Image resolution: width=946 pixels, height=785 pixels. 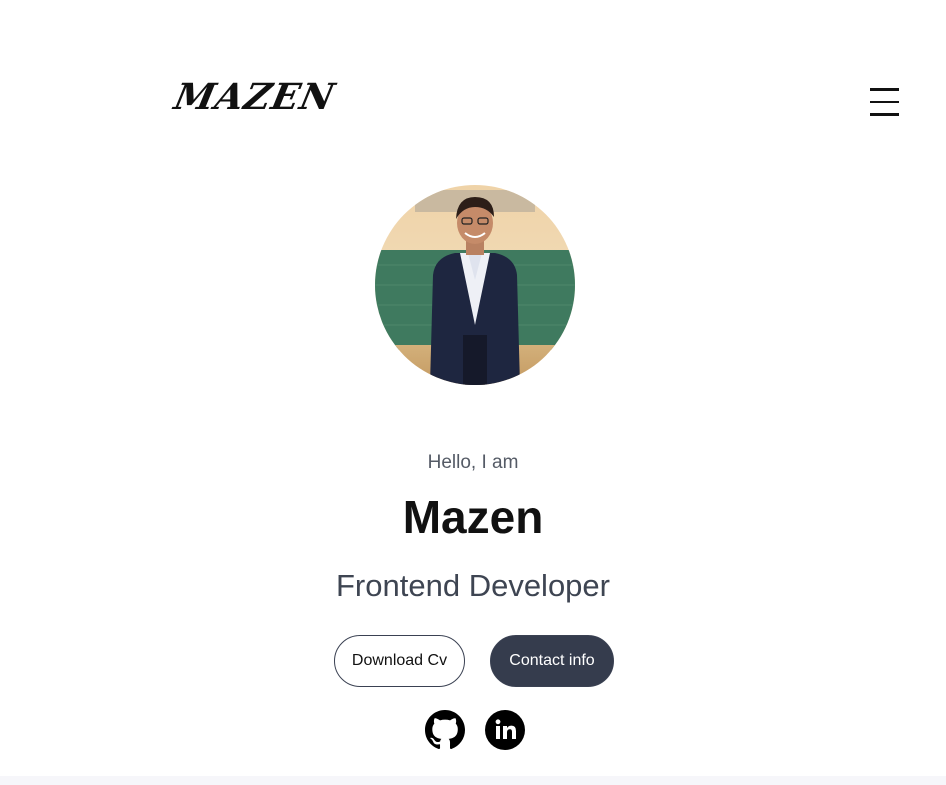 I want to click on download-cv-button: Download Cv, so click(x=399, y=661).